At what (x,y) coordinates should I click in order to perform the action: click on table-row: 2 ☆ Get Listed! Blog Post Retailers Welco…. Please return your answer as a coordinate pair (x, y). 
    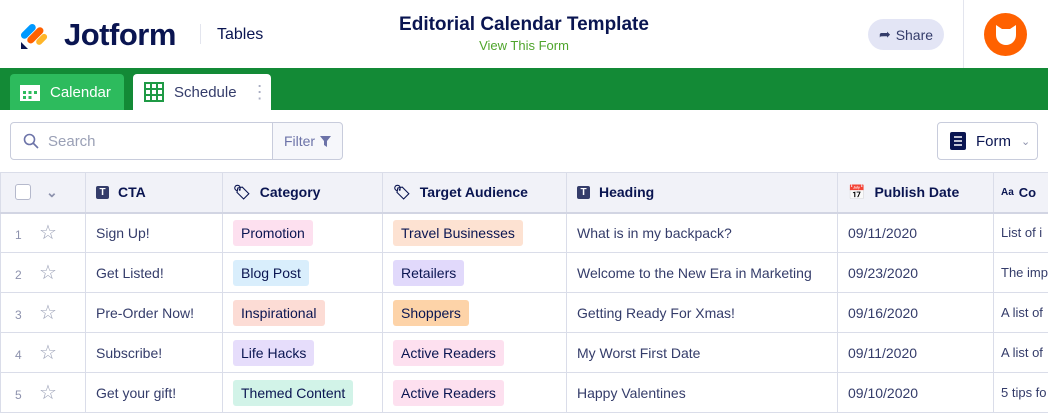
    Looking at the image, I should click on (524, 272).